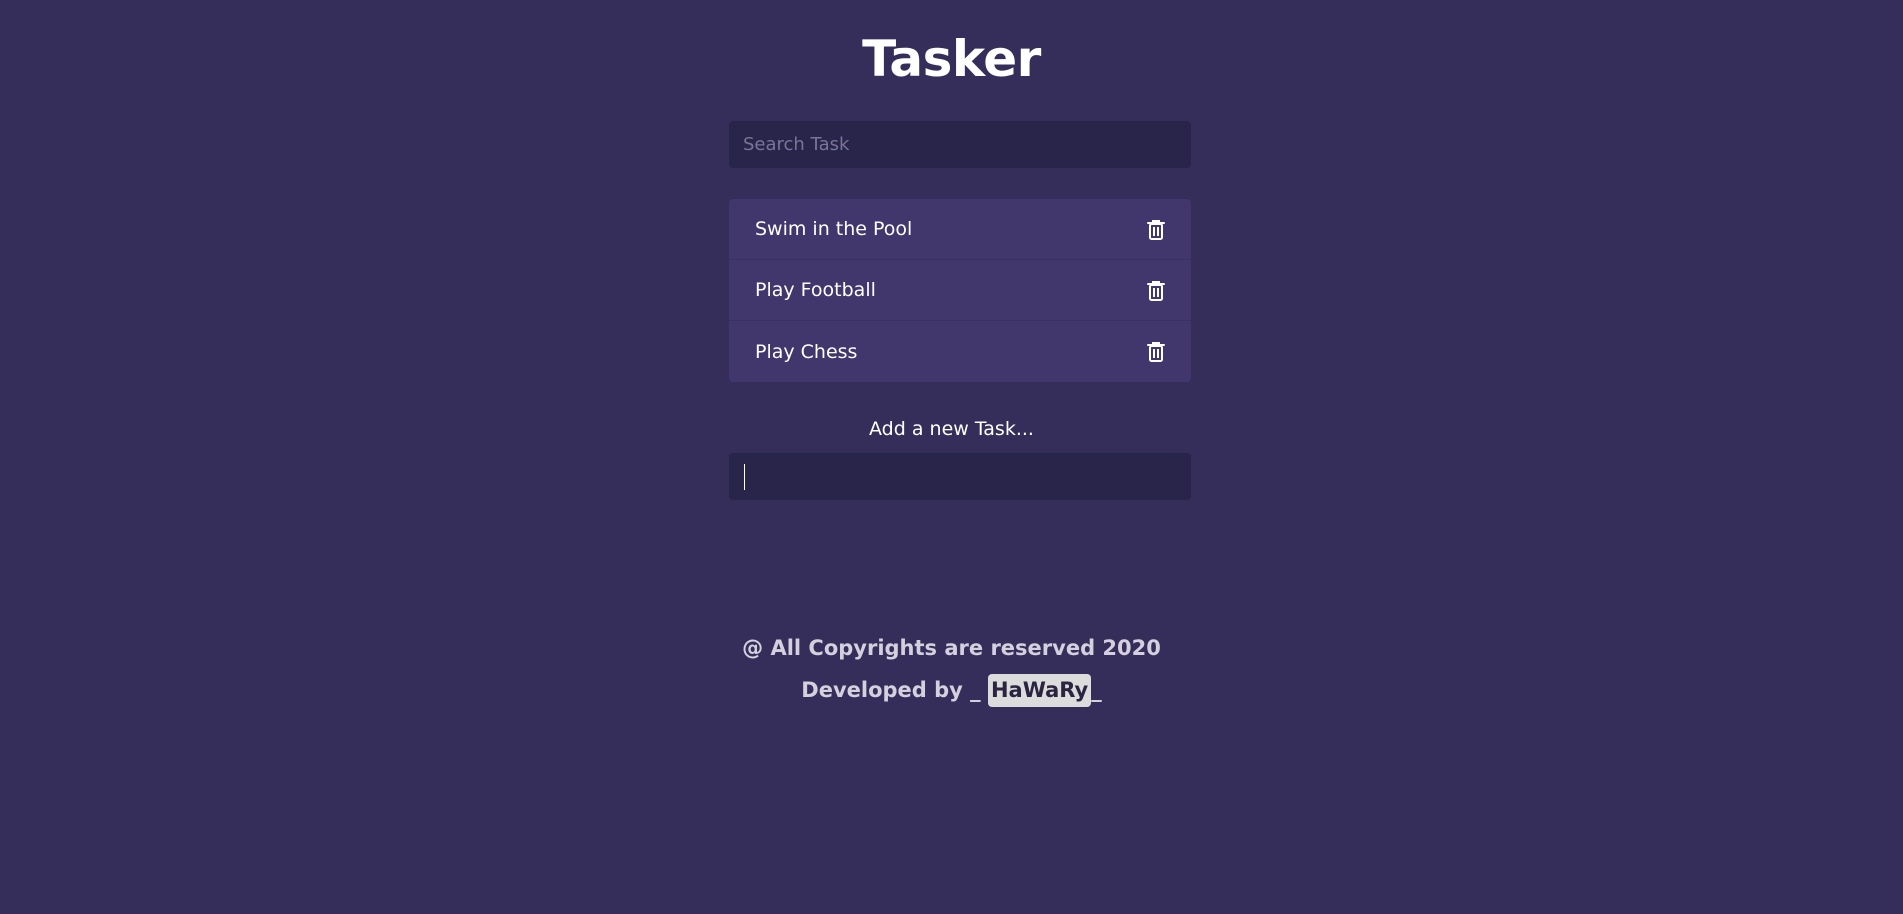 This screenshot has height=914, width=1903. I want to click on developed-by-suffix: _, so click(1096, 690).